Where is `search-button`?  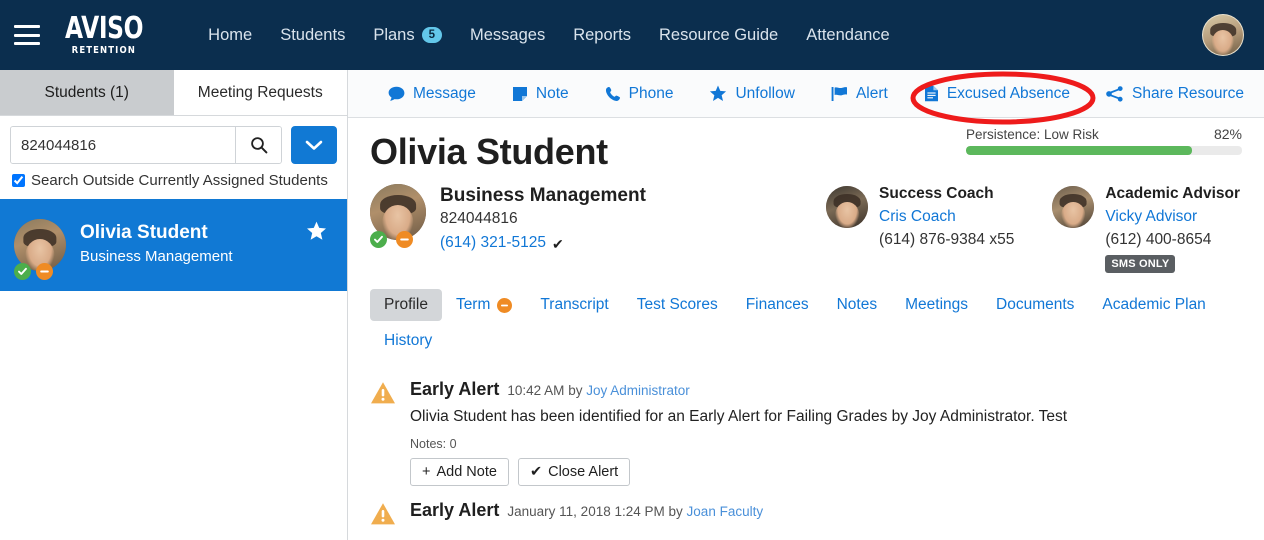 search-button is located at coordinates (258, 145).